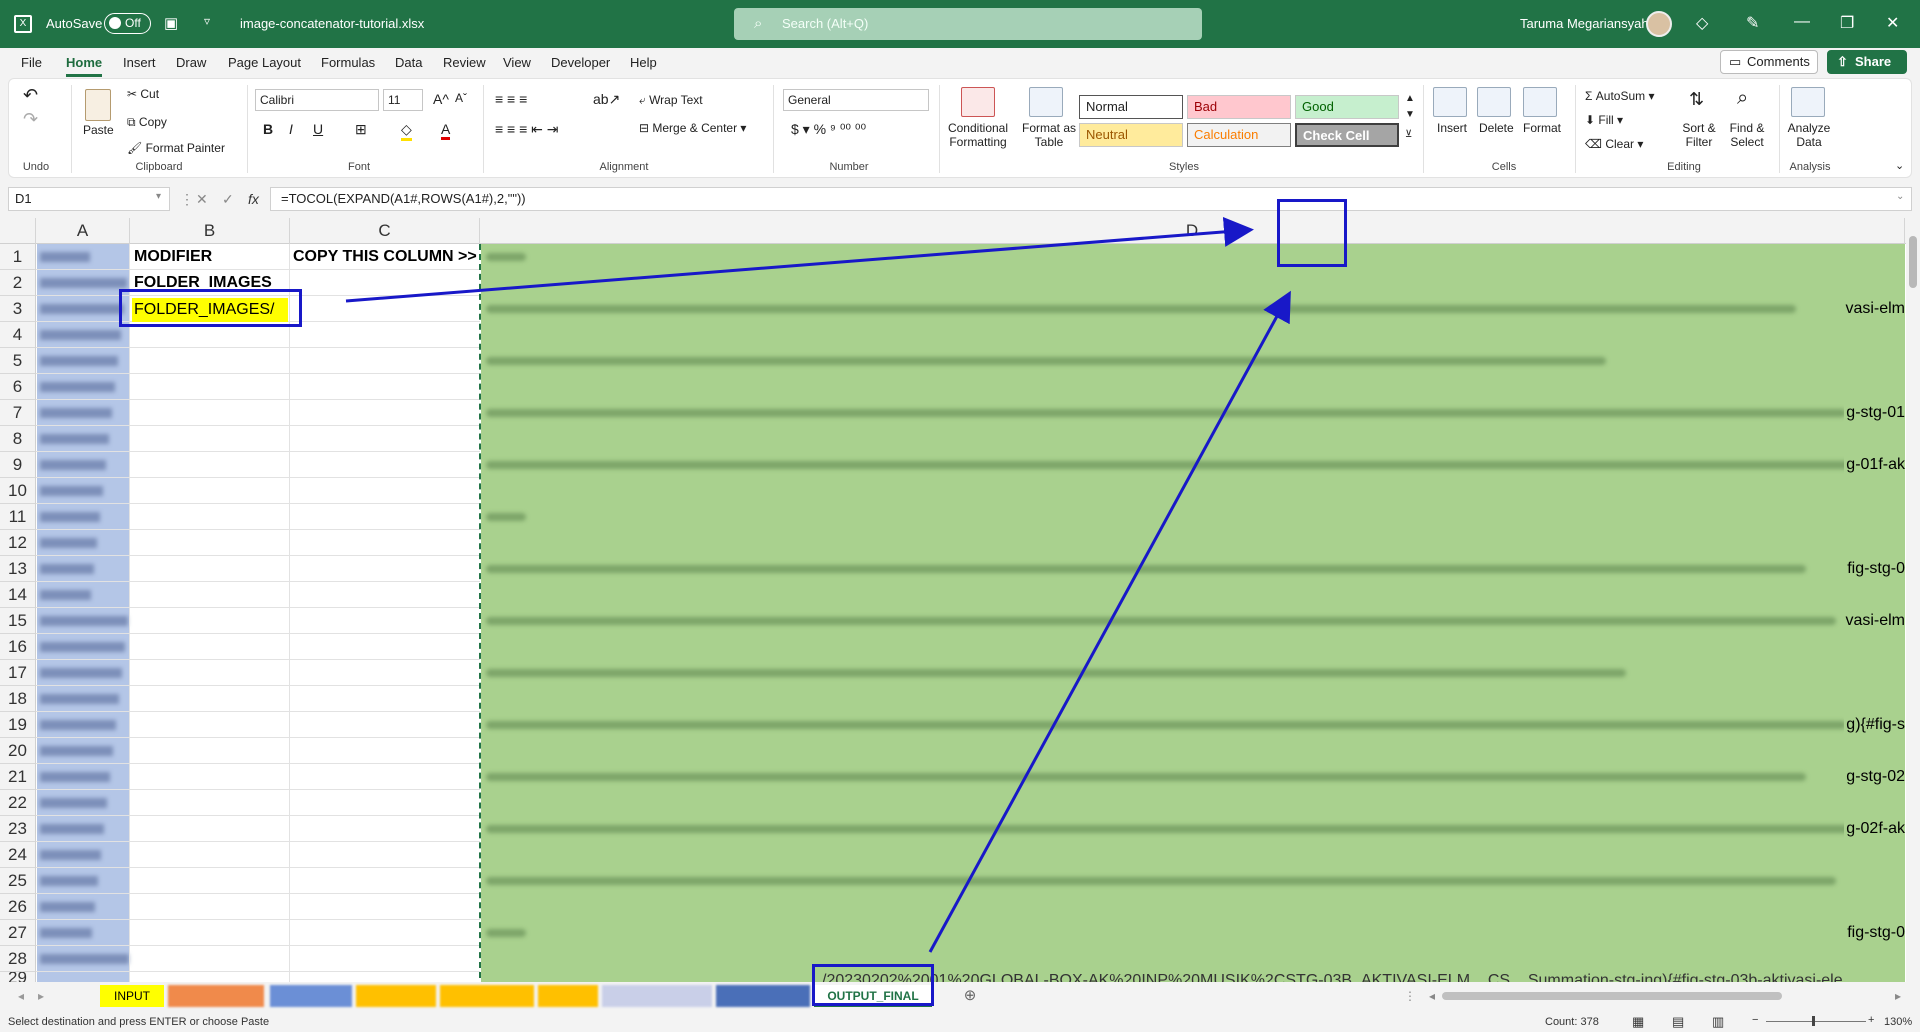 The height and width of the screenshot is (1032, 1920). I want to click on row-header-1: 1, so click(18, 257).